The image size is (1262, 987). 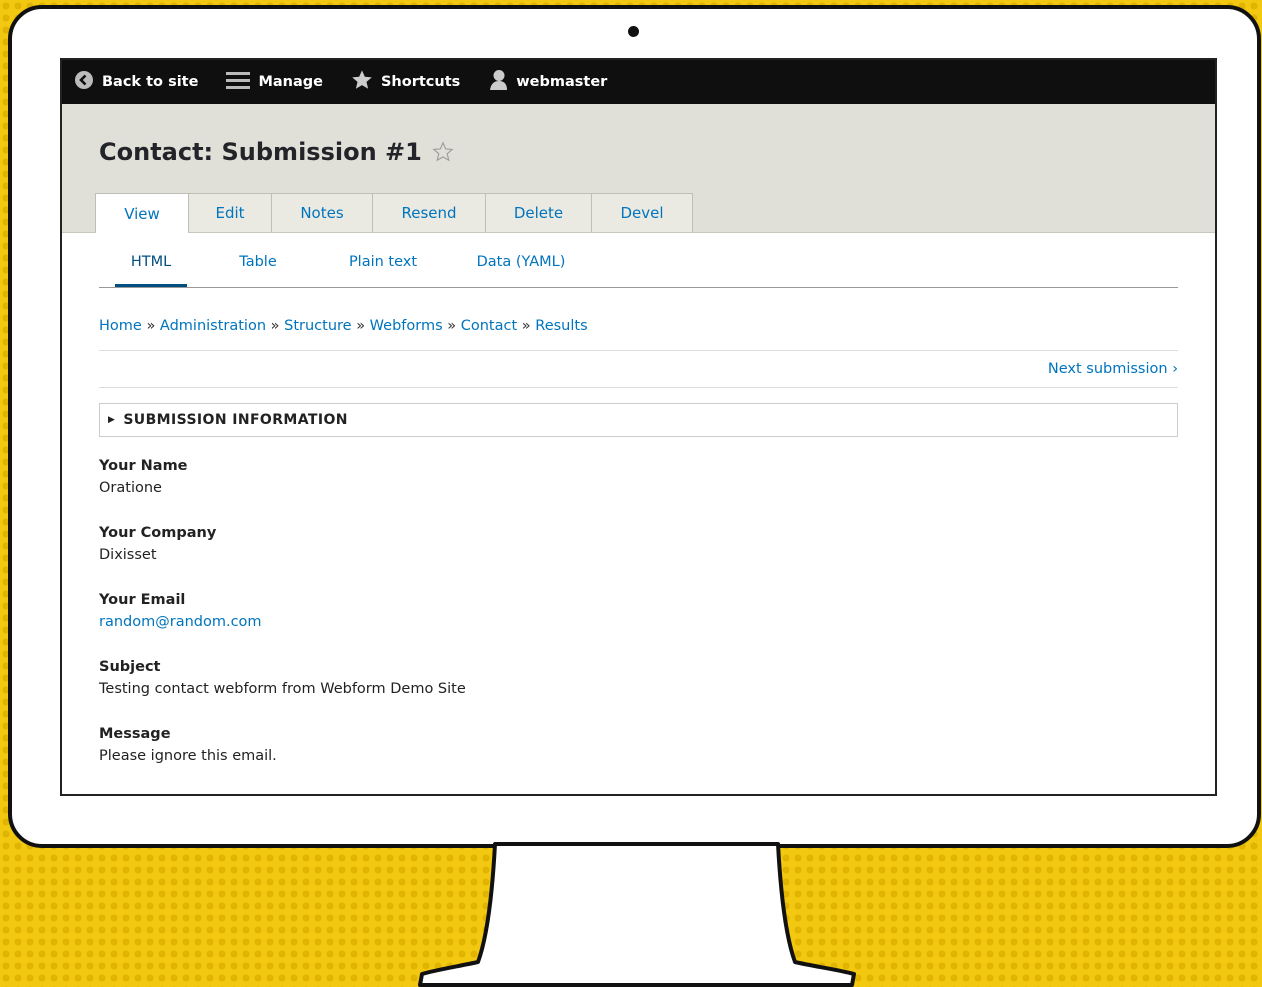 What do you see at coordinates (521, 270) in the screenshot?
I see `subtab-data-yaml: Data (YAML)` at bounding box center [521, 270].